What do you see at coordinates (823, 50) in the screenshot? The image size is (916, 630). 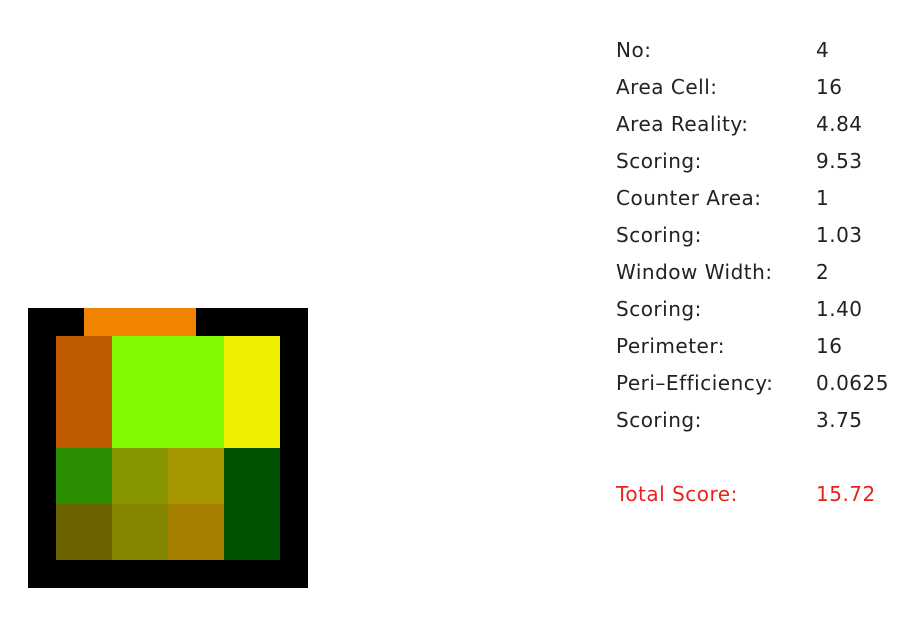 I see `stat-value: 4` at bounding box center [823, 50].